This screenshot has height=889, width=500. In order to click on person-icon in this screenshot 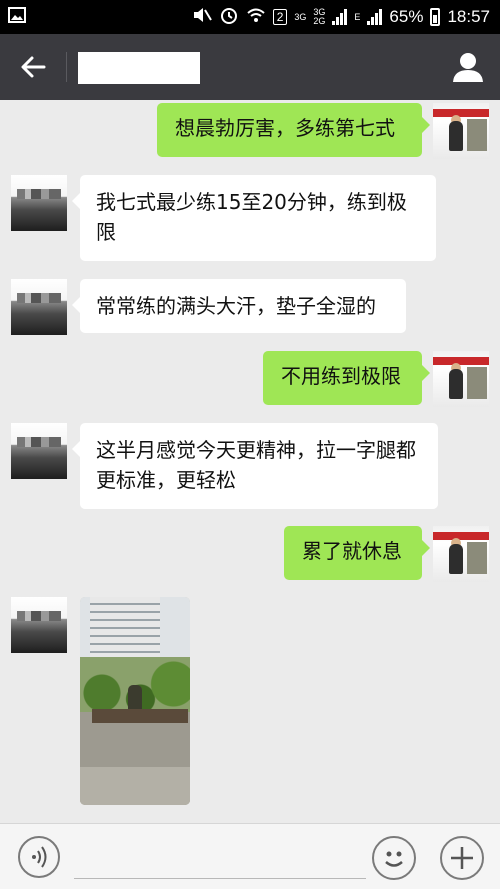, I will do `click(468, 67)`.